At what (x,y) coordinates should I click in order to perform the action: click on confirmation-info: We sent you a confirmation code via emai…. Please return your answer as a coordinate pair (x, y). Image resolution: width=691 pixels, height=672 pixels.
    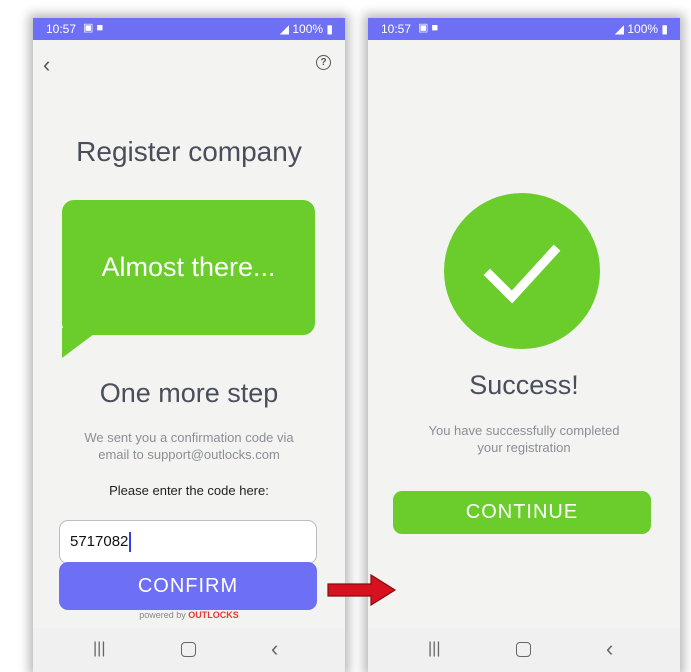
    Looking at the image, I should click on (189, 446).